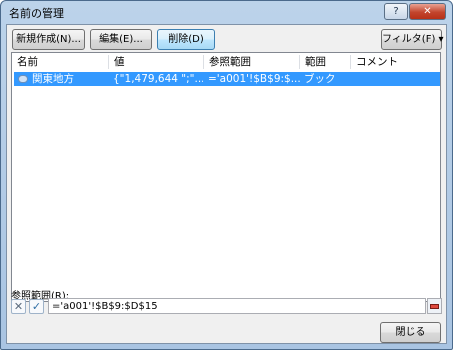 The height and width of the screenshot is (350, 453). What do you see at coordinates (186, 39) in the screenshot?
I see `delete-button: 削除(D)` at bounding box center [186, 39].